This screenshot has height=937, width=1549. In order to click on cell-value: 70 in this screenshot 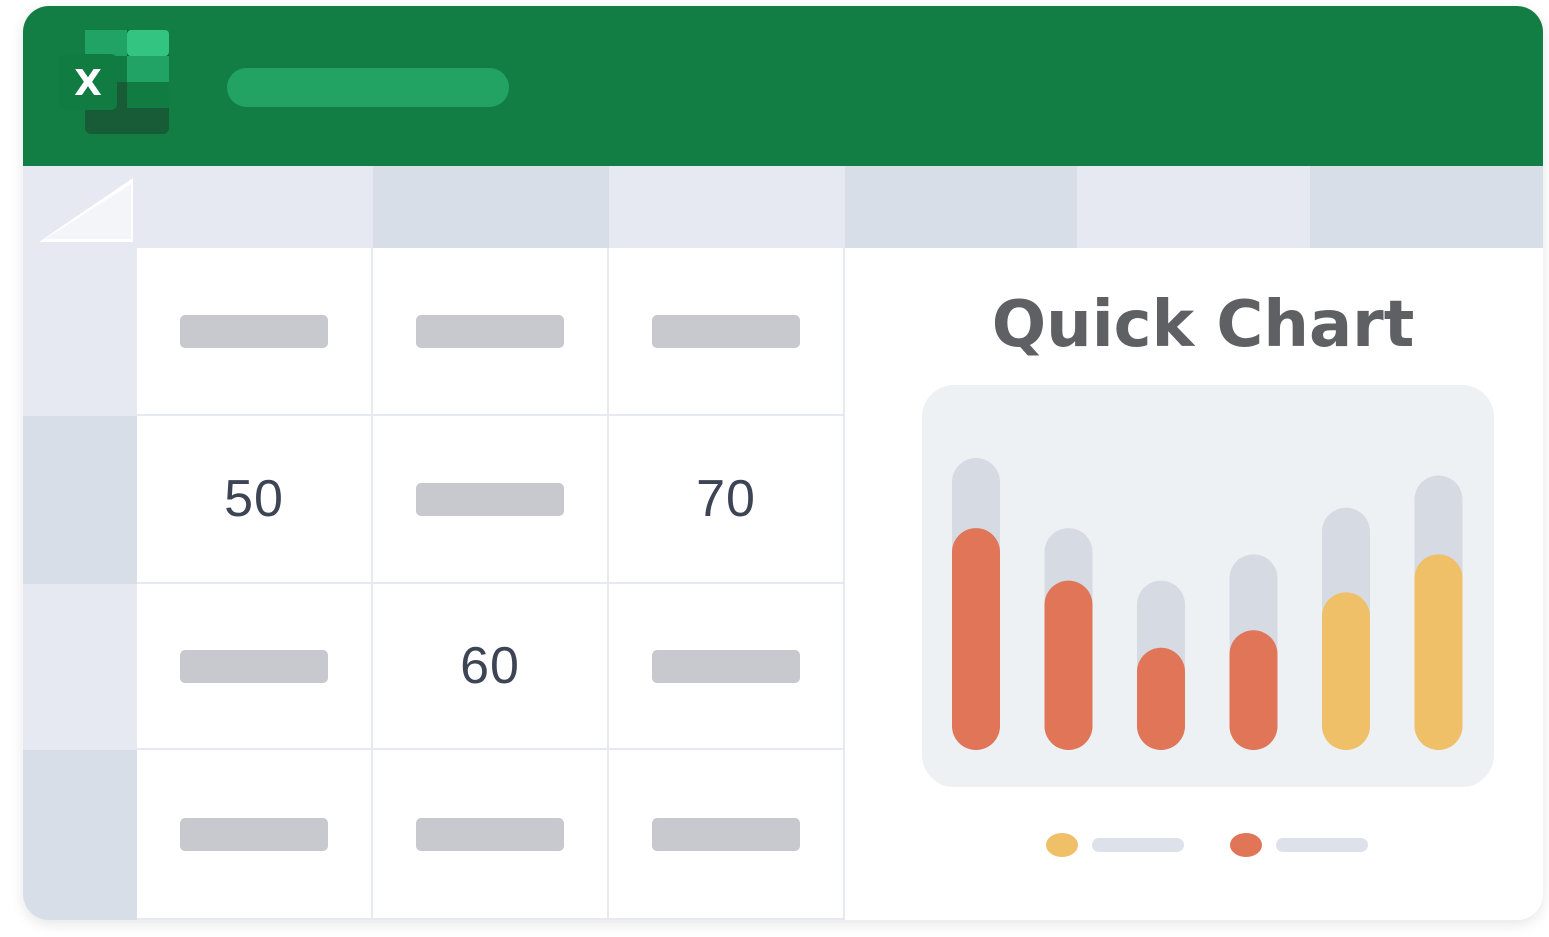, I will do `click(726, 499)`.